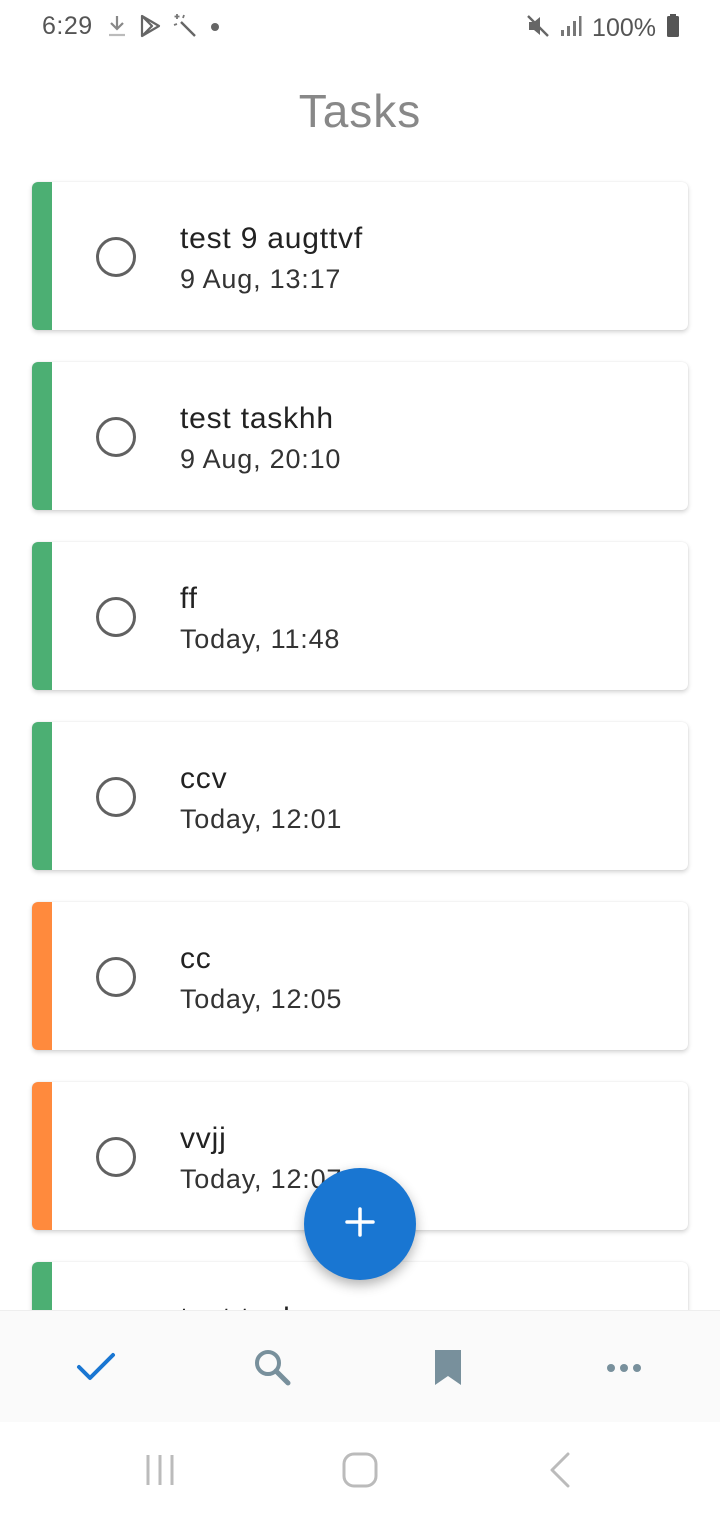  I want to click on battery-percentage: 100%, so click(624, 27).